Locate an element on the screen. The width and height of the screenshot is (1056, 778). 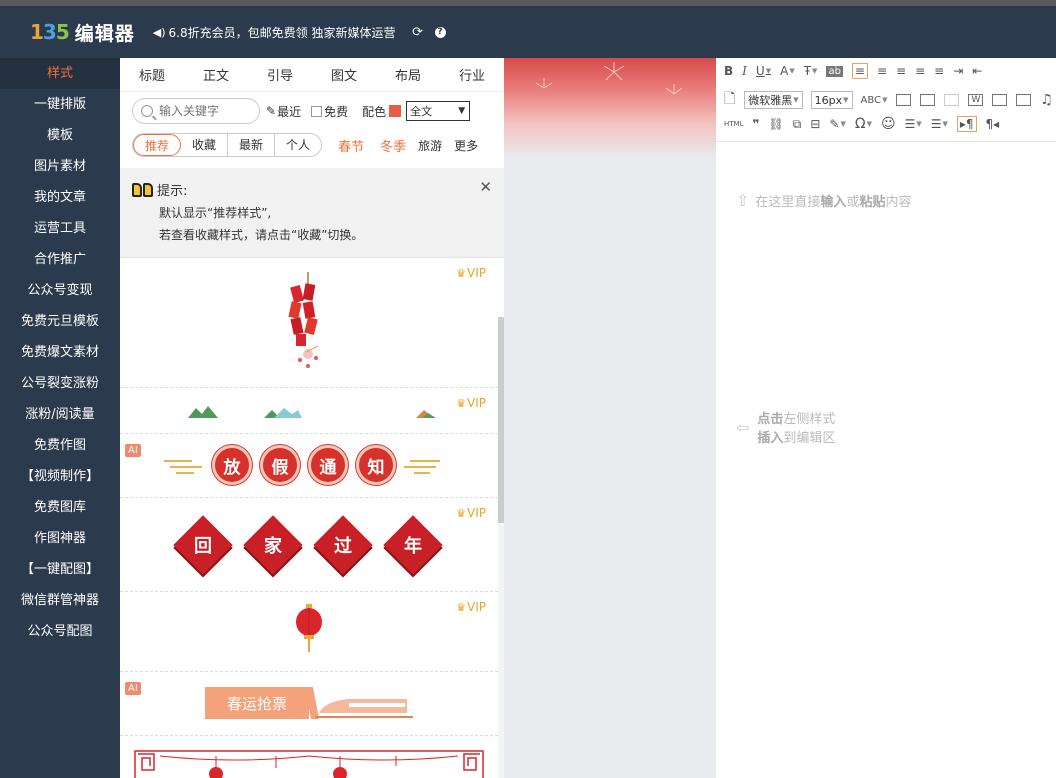
sidebar-item: 【一键配图】 is located at coordinates (60, 569).